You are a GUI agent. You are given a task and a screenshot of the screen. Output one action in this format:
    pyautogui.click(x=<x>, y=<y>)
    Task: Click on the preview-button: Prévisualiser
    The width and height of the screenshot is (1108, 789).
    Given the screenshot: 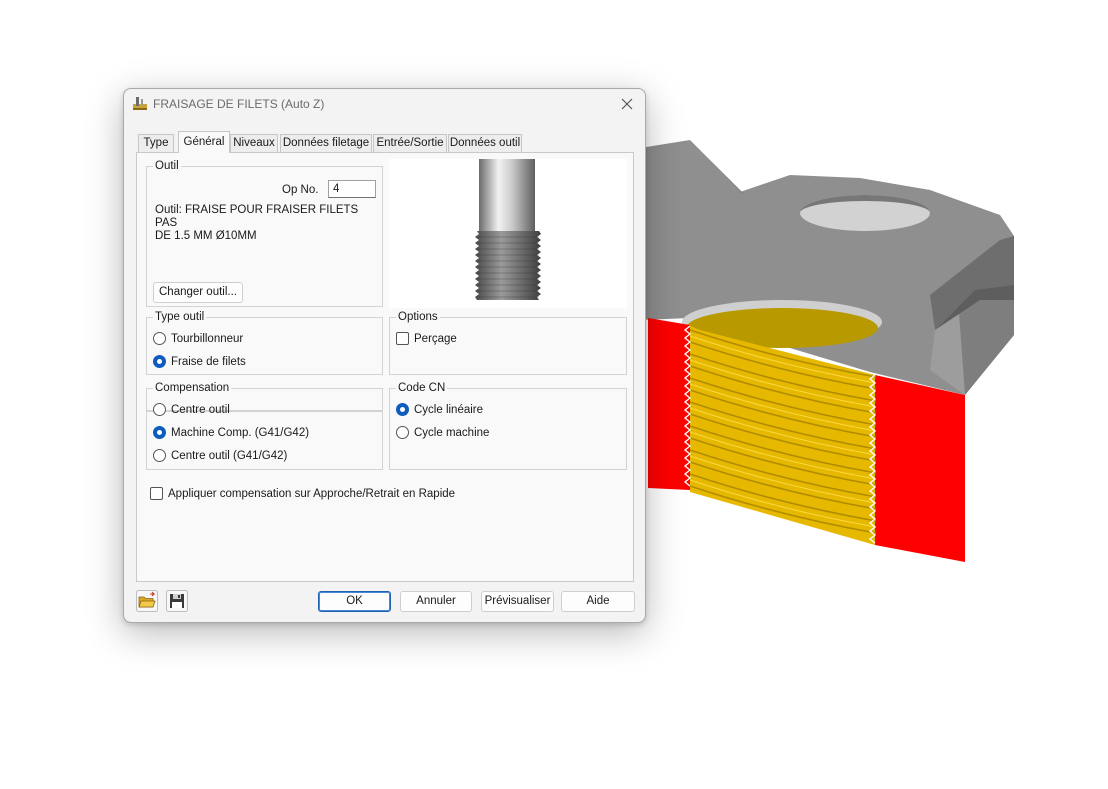 What is the action you would take?
    pyautogui.click(x=517, y=601)
    